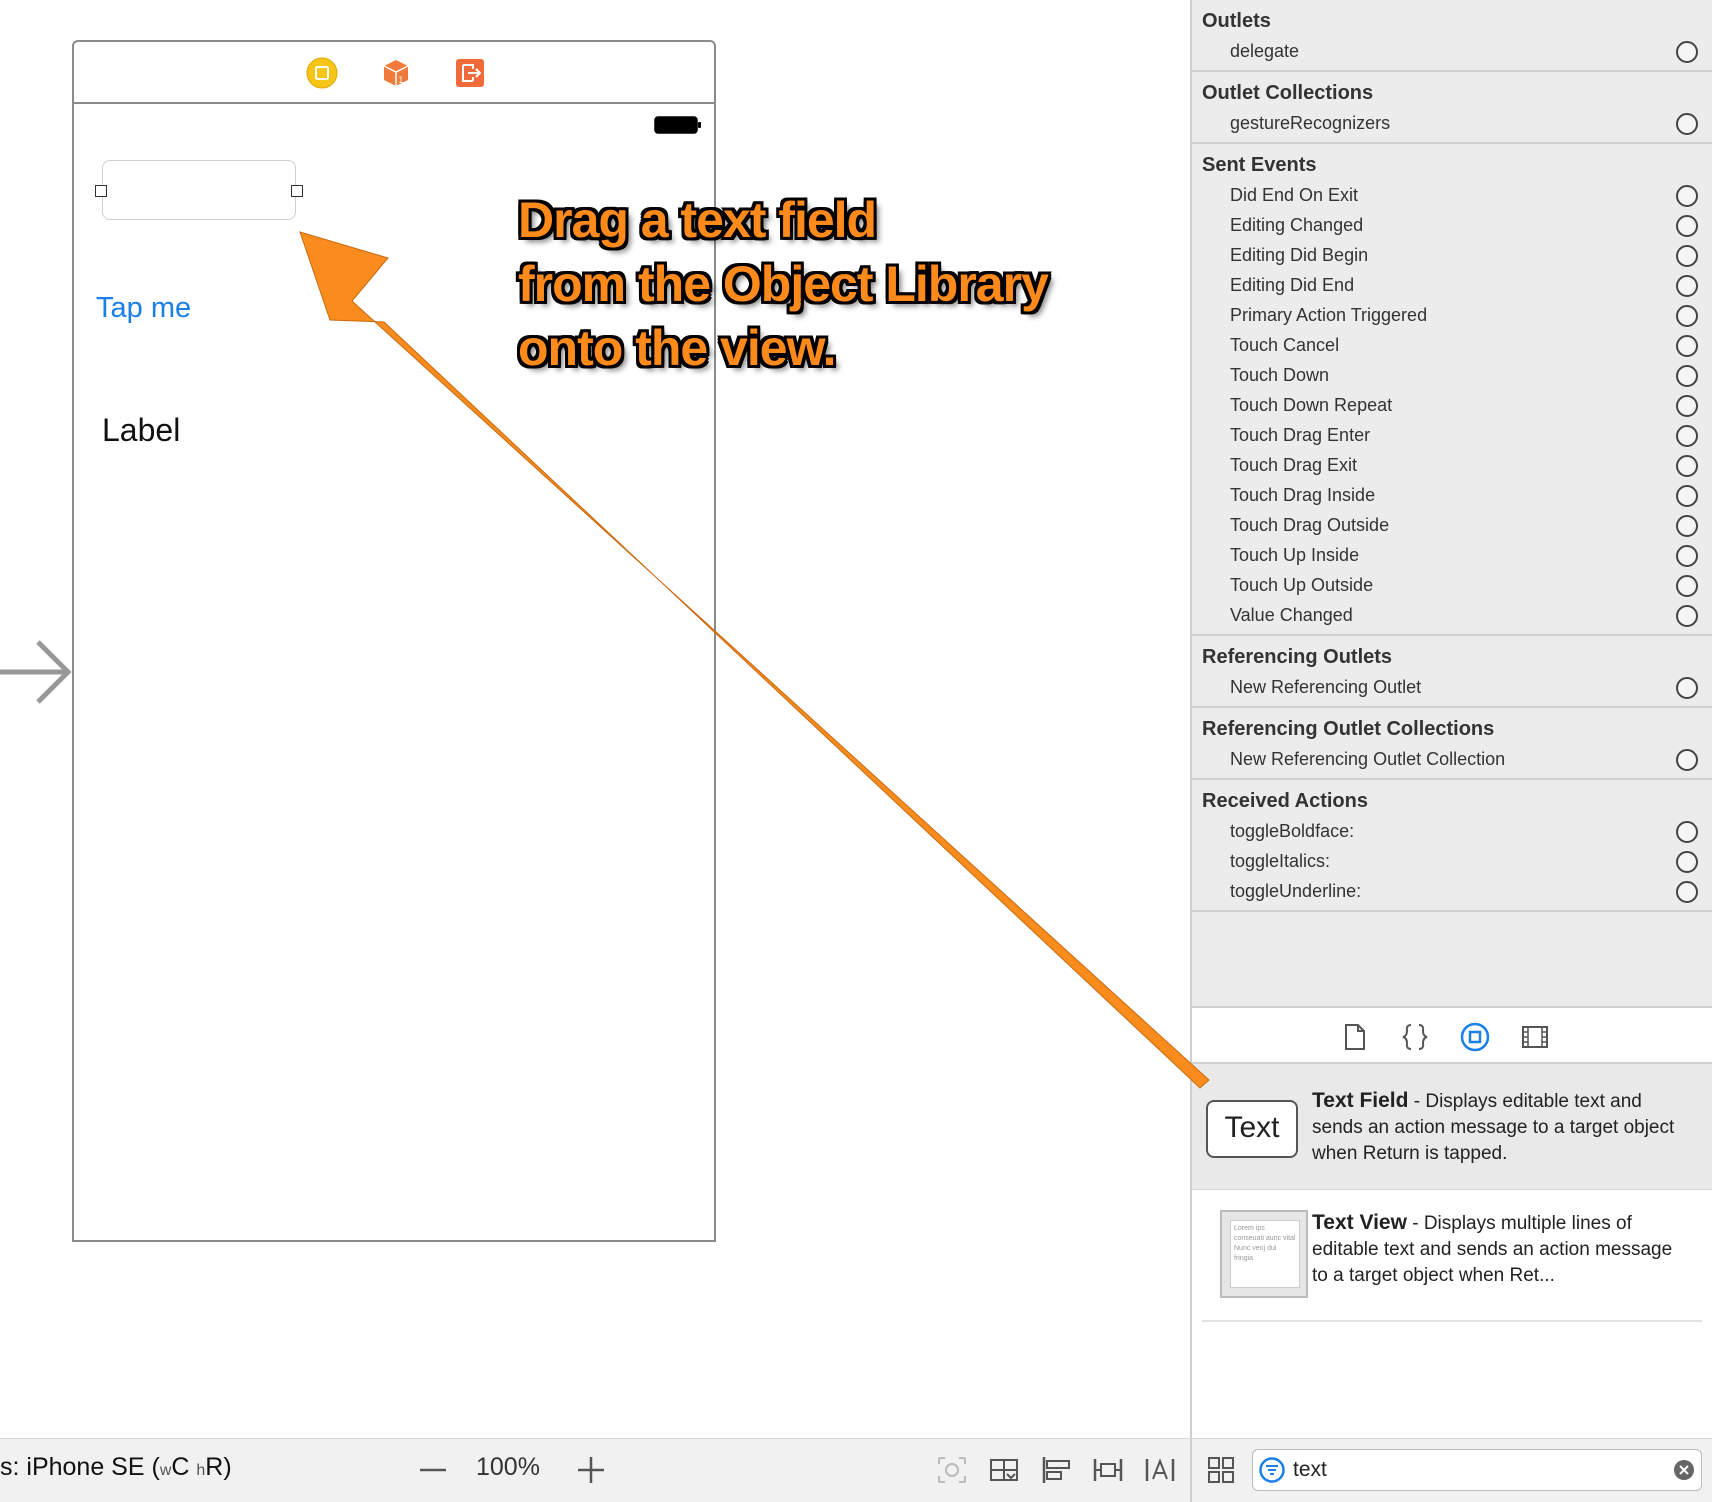  I want to click on search-input, so click(1473, 1470).